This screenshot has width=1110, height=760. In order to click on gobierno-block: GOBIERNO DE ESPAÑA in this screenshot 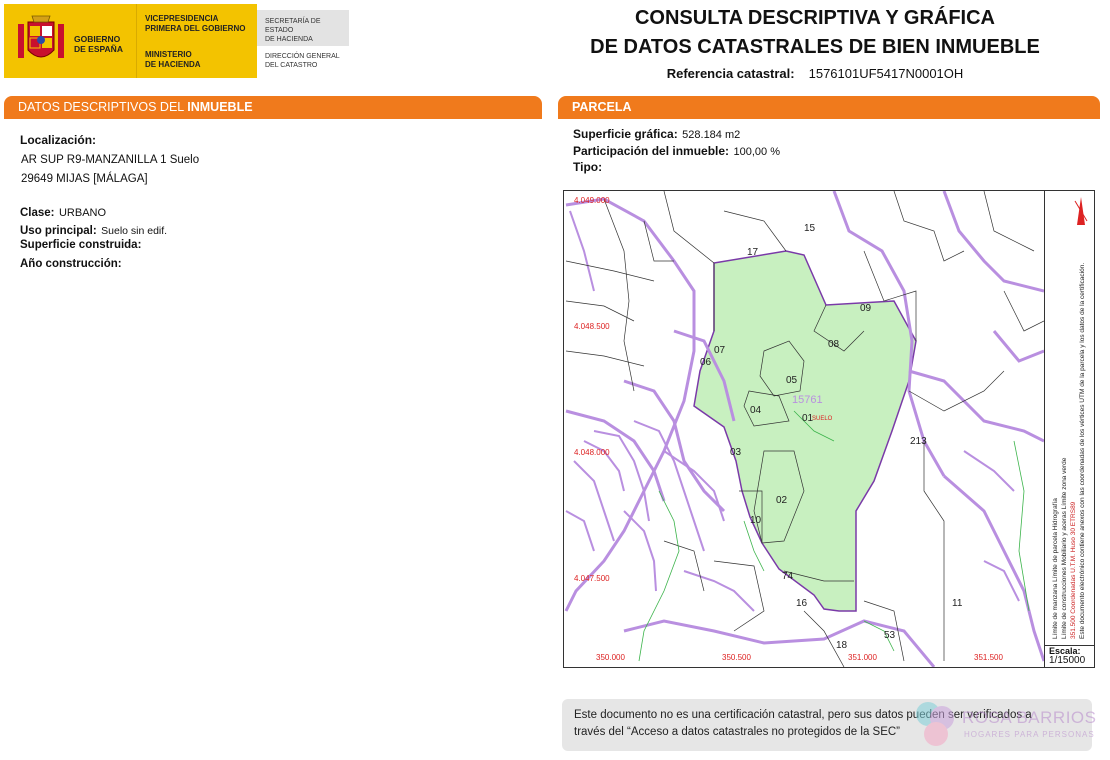, I will do `click(70, 41)`.